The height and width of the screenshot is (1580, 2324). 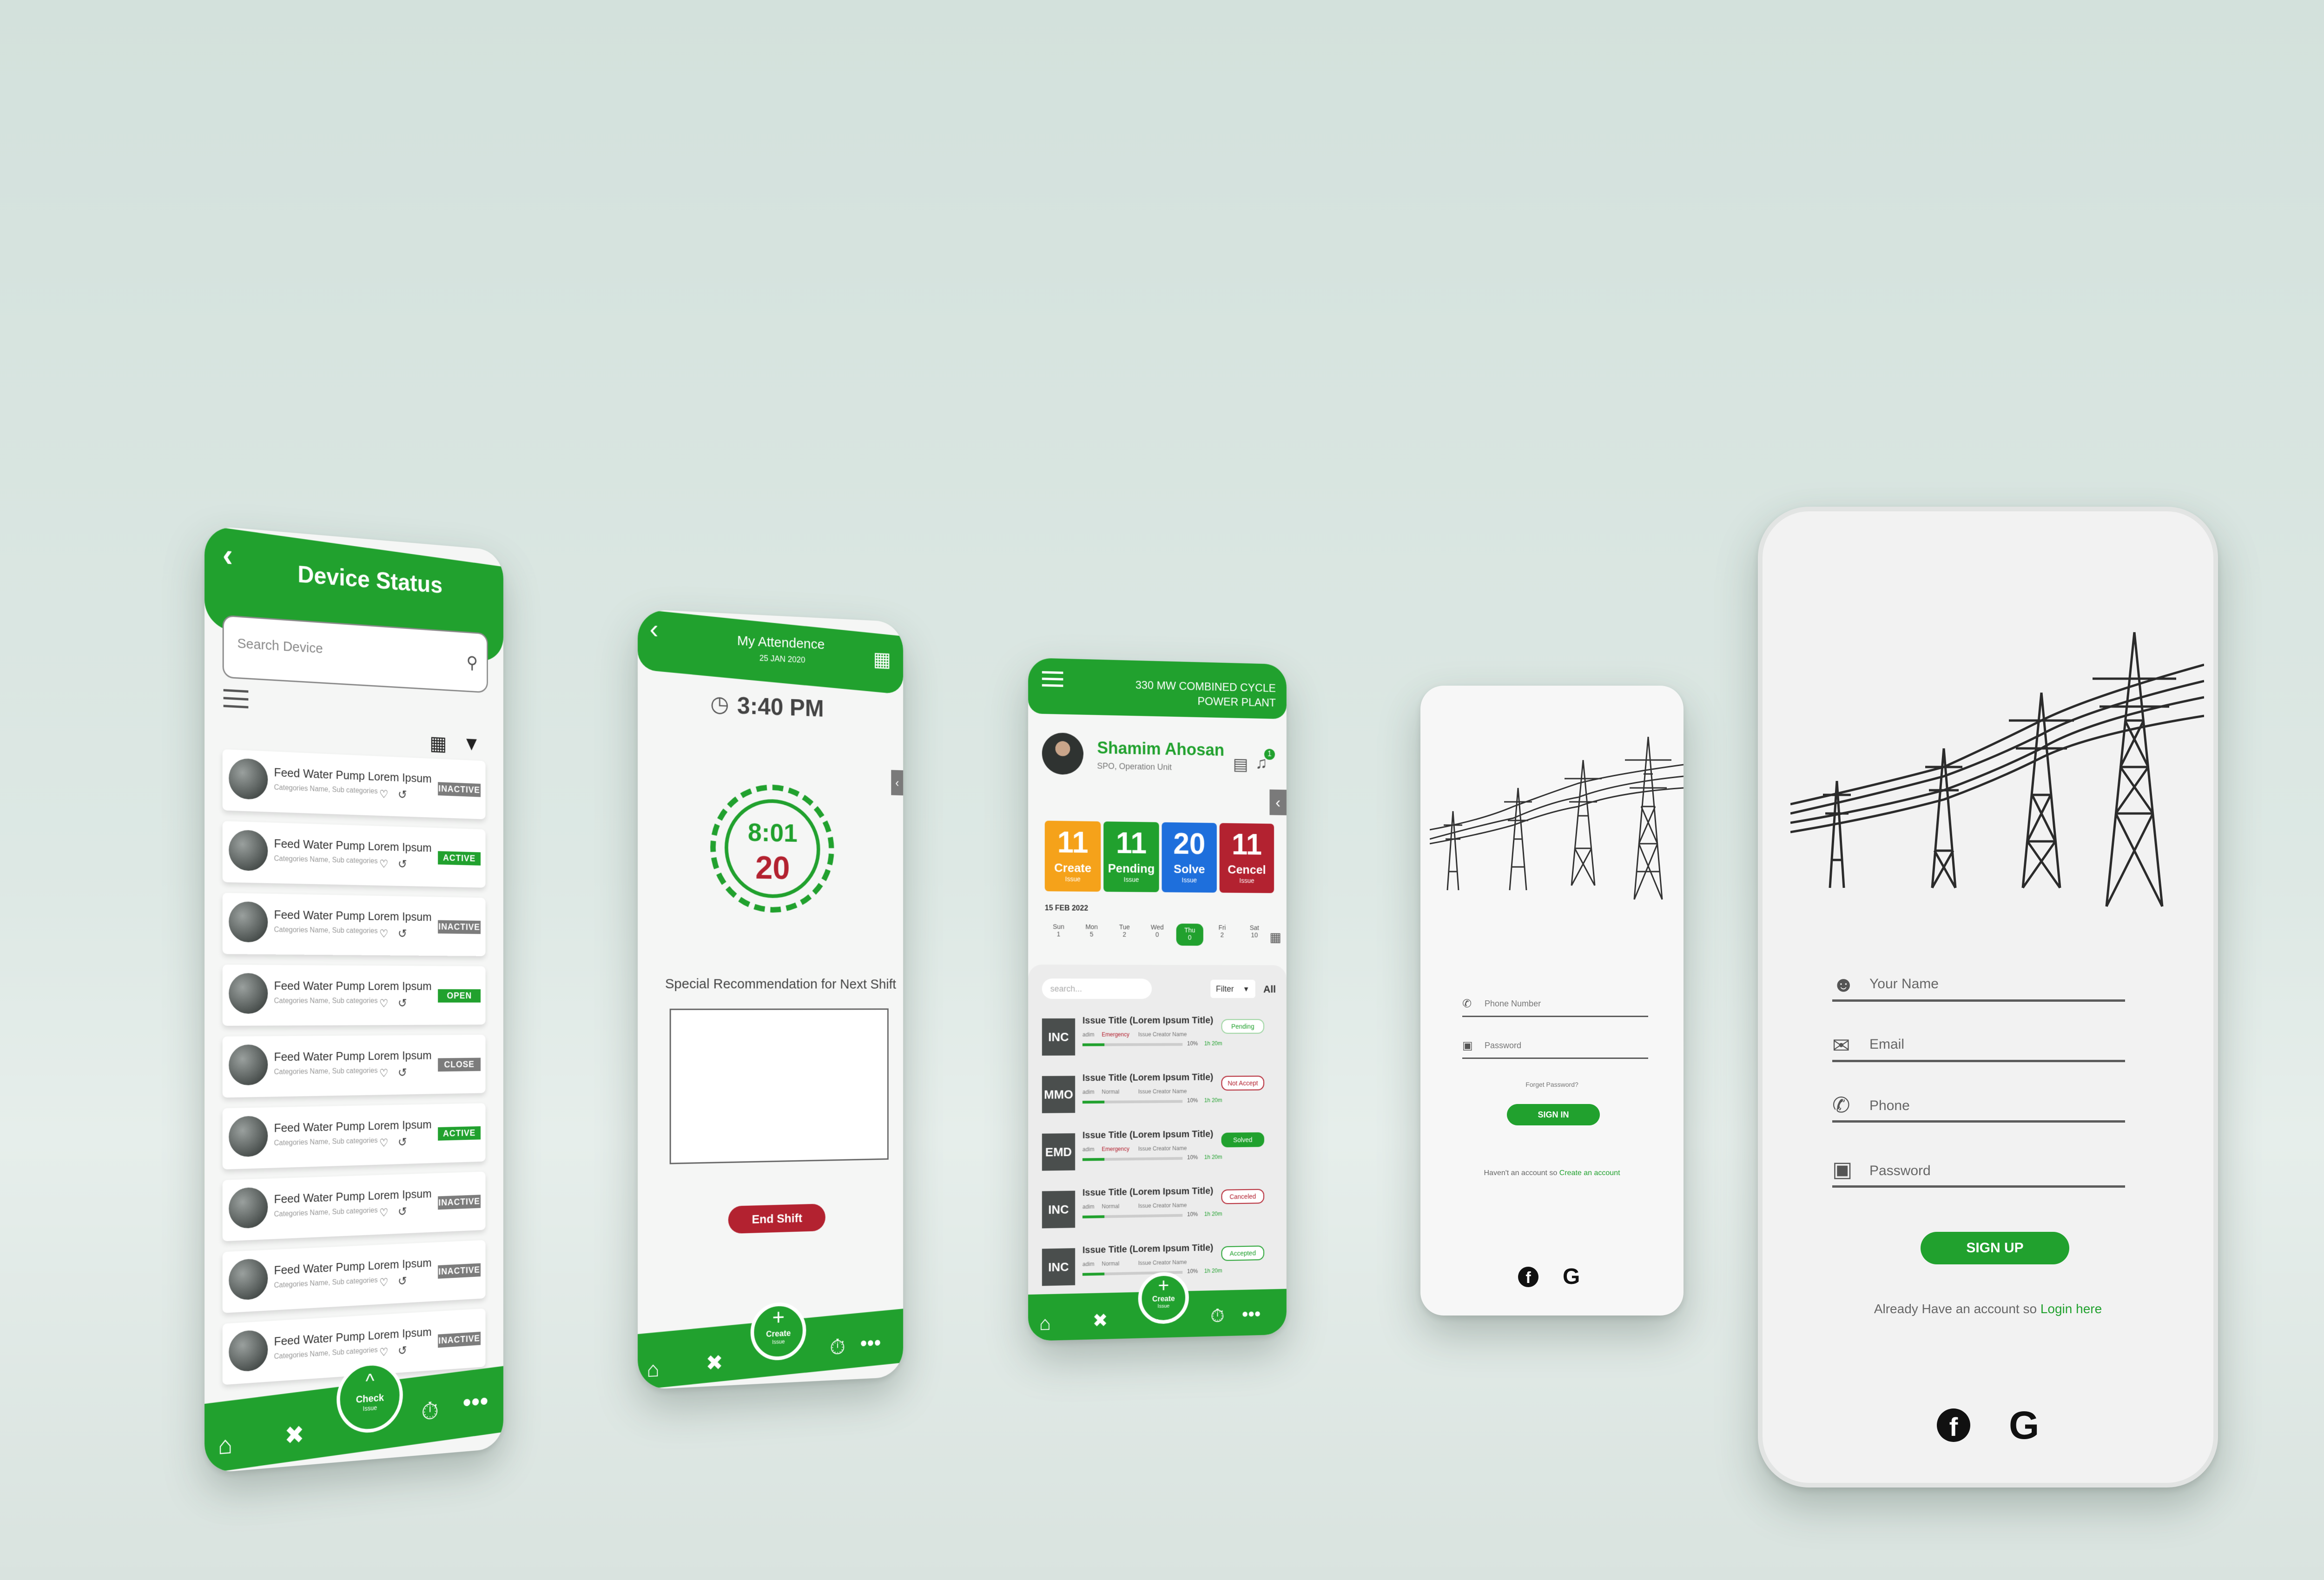 What do you see at coordinates (1131, 856) in the screenshot?
I see `stat-card-pending: 11 Pending Issue` at bounding box center [1131, 856].